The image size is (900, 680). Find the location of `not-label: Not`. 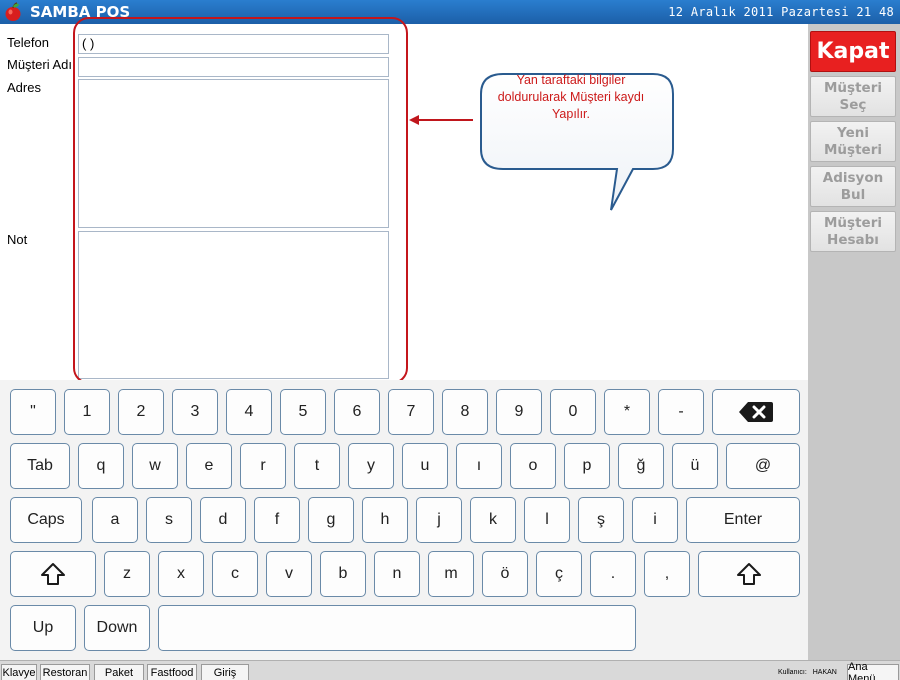

not-label: Not is located at coordinates (17, 239).